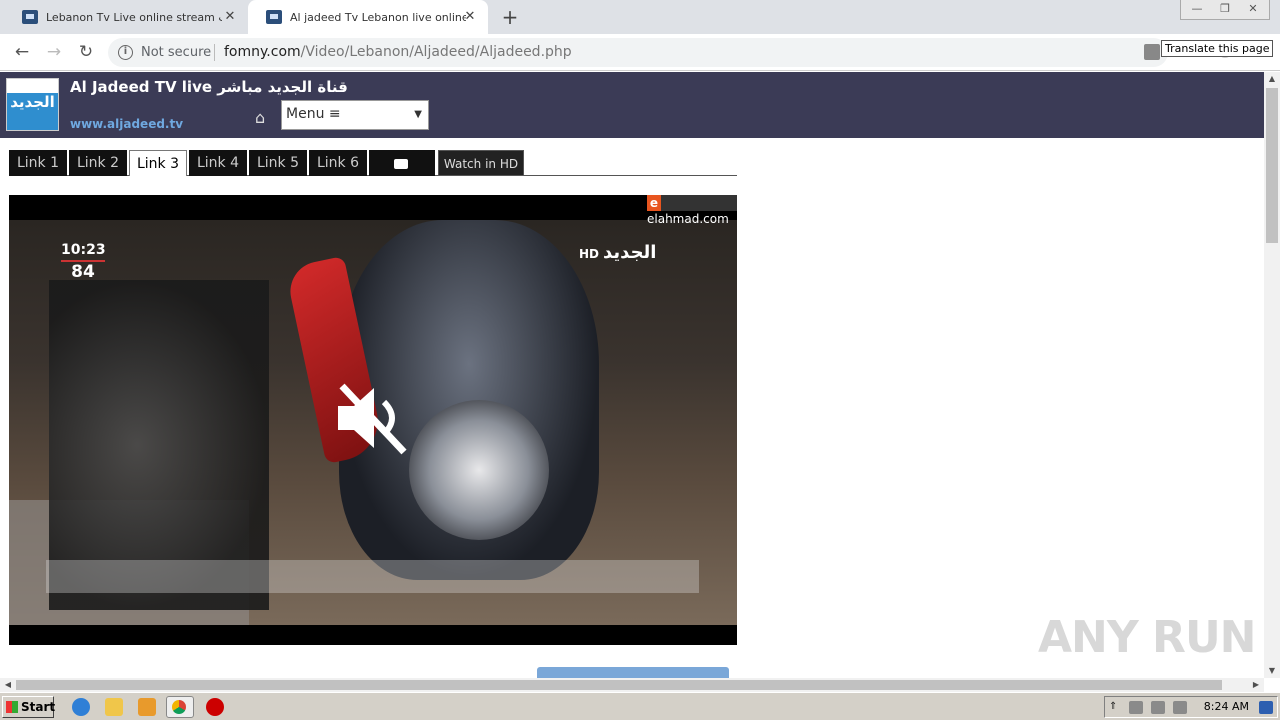 This screenshot has width=1280, height=720. I want to click on site-logo: الجديد, so click(32, 104).